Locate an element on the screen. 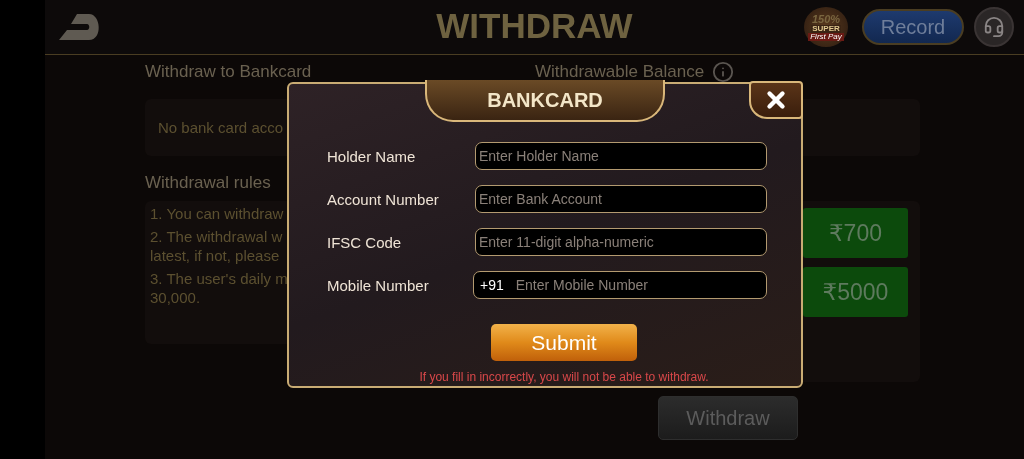 This screenshot has width=1024, height=459. balance-label: Withdrawable Balance is located at coordinates (620, 72).